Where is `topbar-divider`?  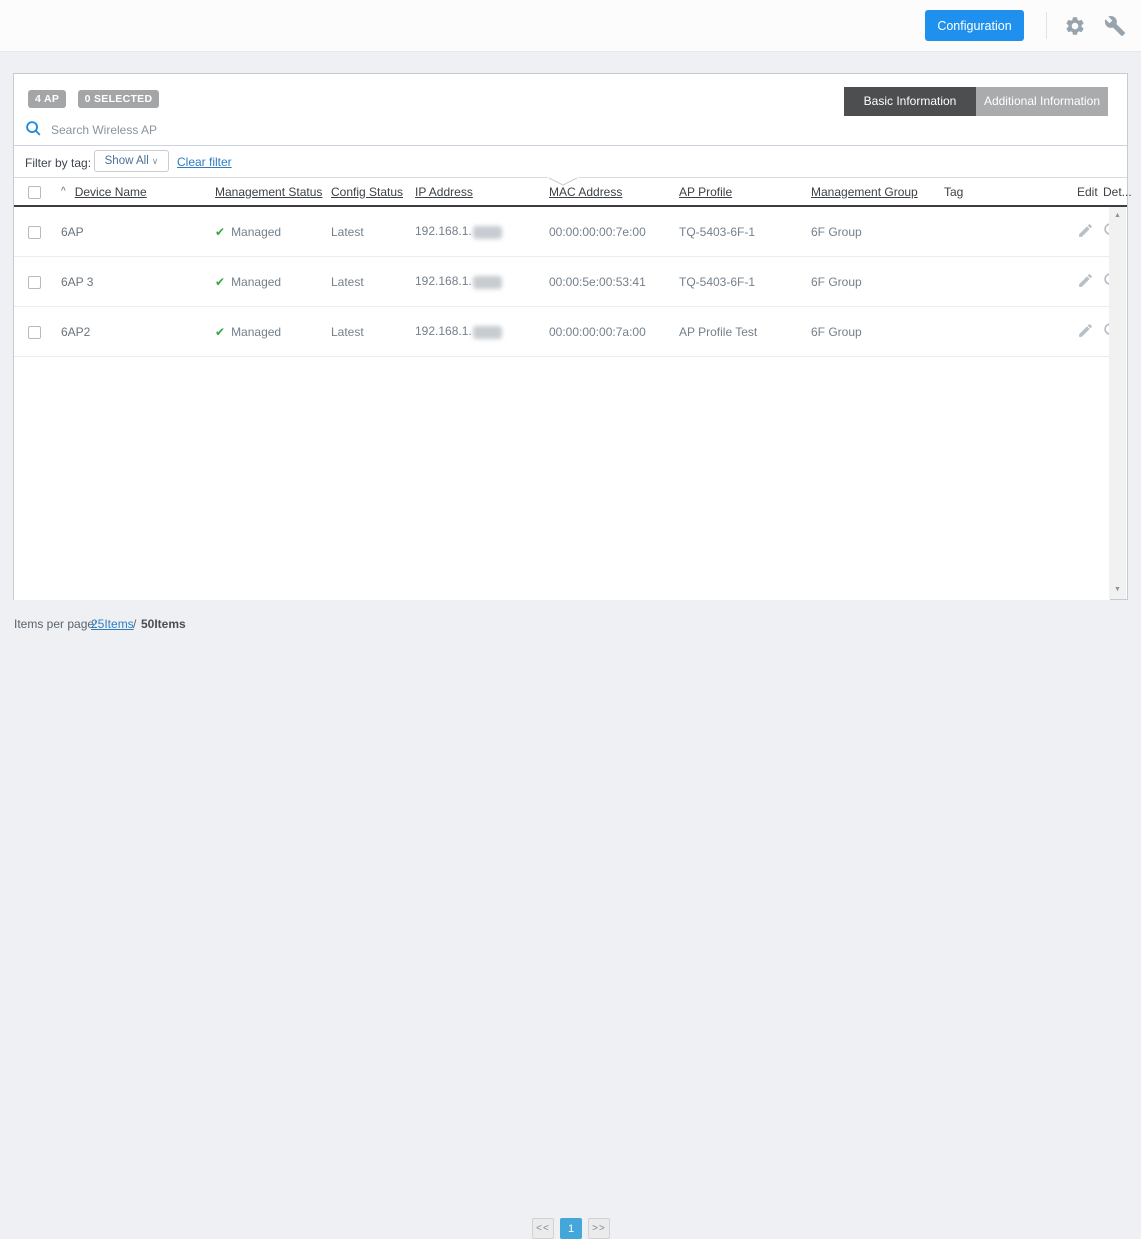
topbar-divider is located at coordinates (1046, 25).